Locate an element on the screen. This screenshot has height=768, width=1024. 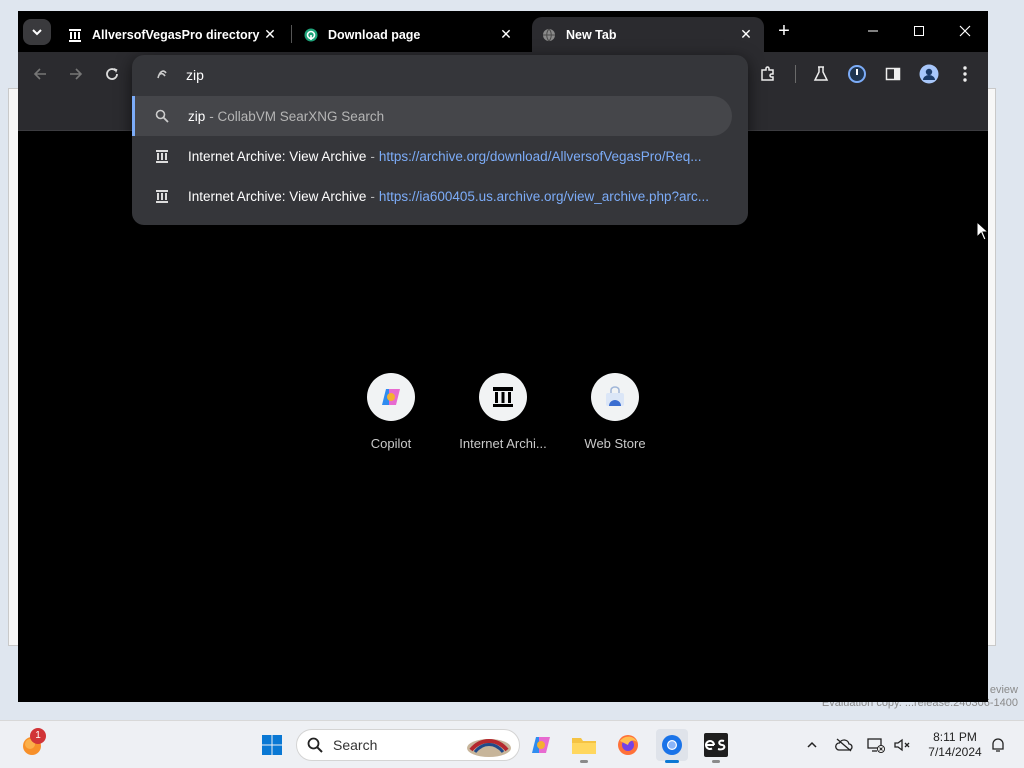
everything-es-icon is located at coordinates (716, 745).